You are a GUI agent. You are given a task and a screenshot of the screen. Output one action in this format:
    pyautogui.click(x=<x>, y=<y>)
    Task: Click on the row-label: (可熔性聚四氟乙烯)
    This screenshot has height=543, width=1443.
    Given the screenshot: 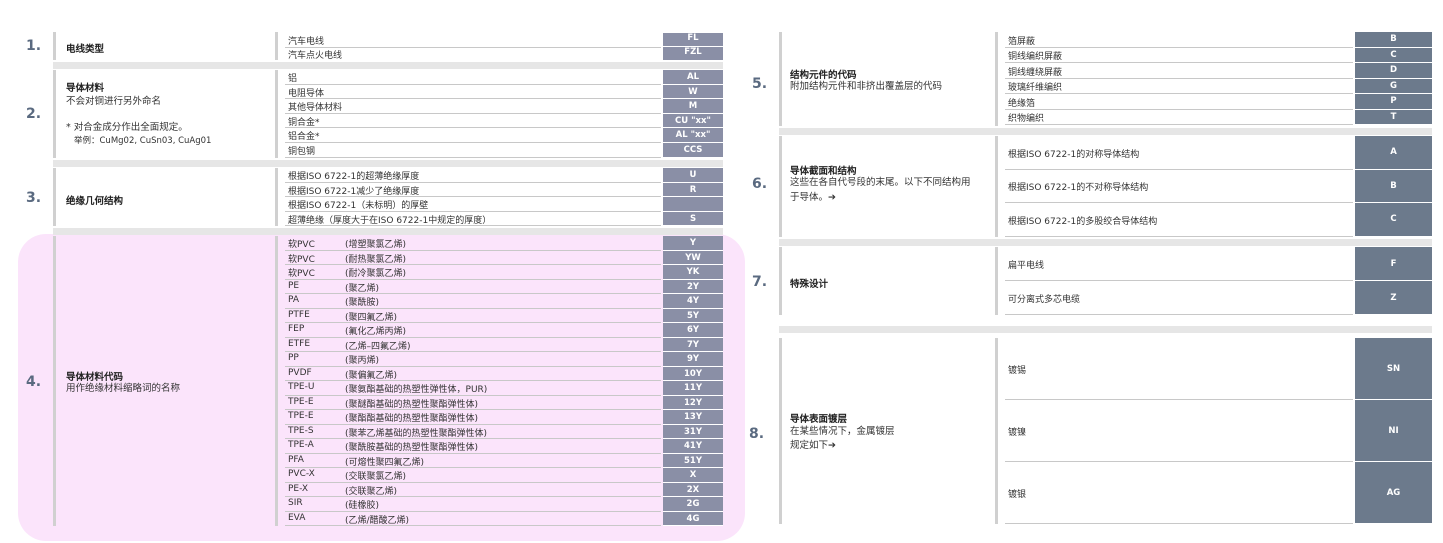 What is the action you would take?
    pyautogui.click(x=385, y=462)
    